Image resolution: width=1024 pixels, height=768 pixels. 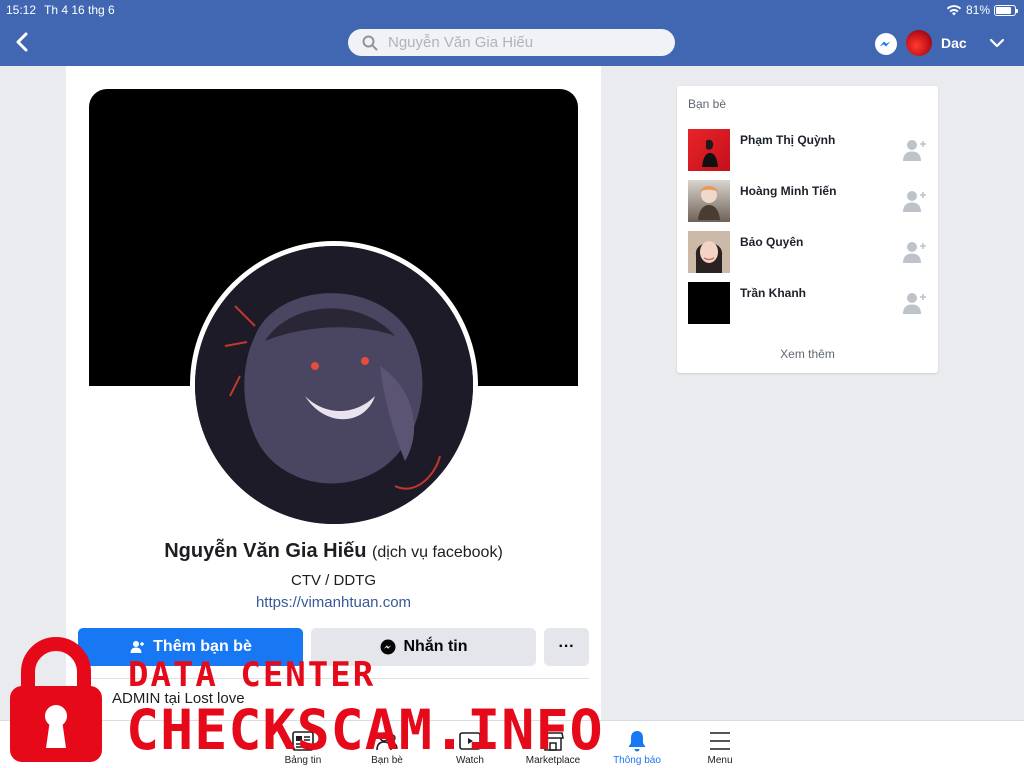 What do you see at coordinates (808, 303) in the screenshot?
I see `friend-item: Trần Khanh` at bounding box center [808, 303].